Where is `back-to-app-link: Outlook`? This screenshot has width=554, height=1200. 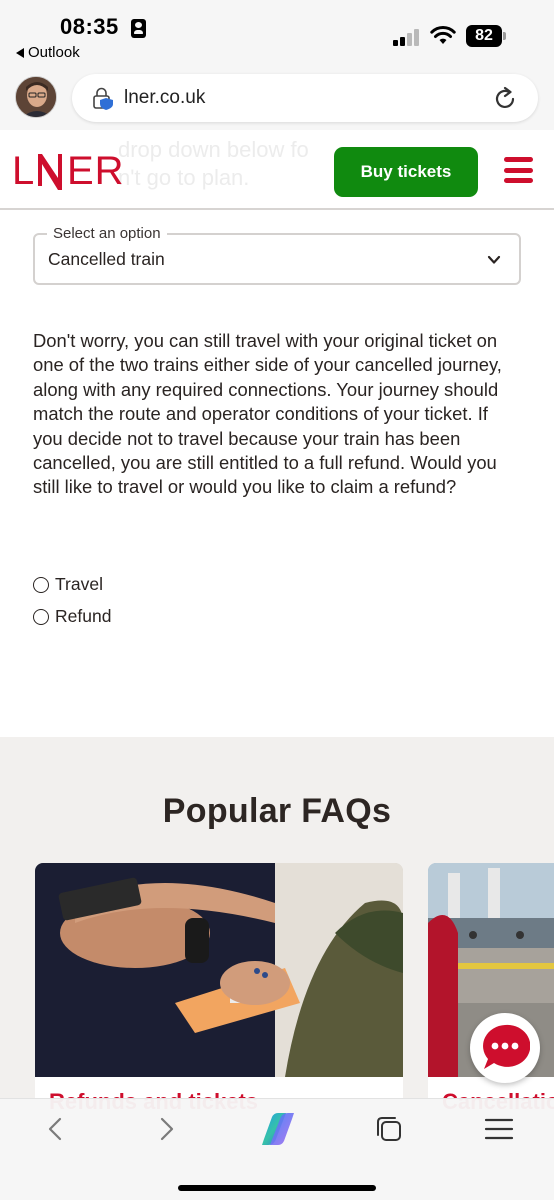 back-to-app-link: Outlook is located at coordinates (48, 52).